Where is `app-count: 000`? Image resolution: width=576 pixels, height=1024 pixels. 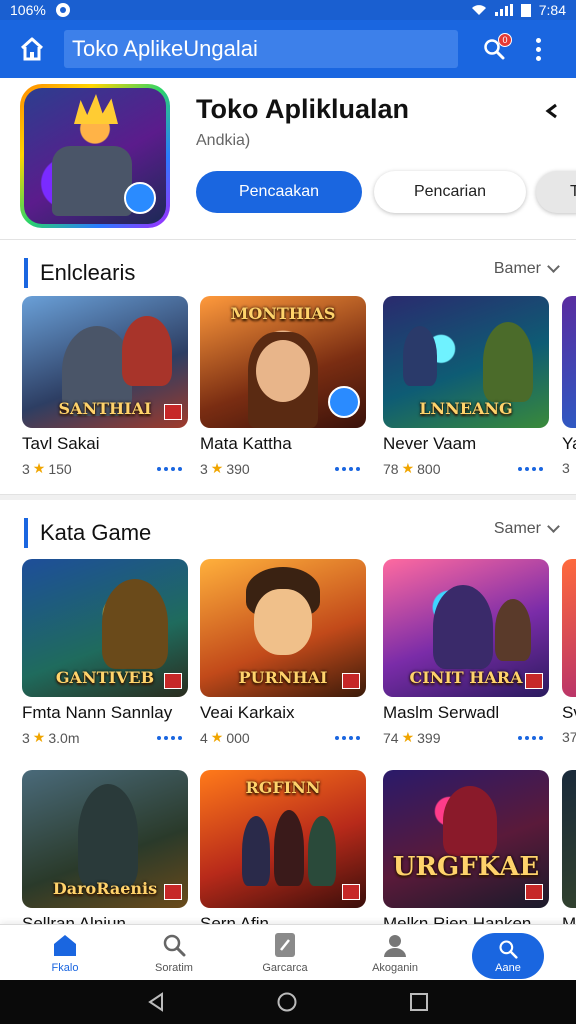 app-count: 000 is located at coordinates (238, 737).